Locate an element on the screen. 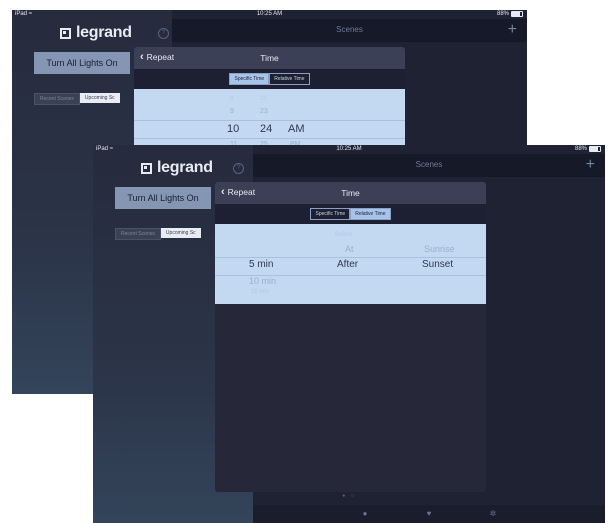  scenes-icon: ♥ is located at coordinates (429, 514).